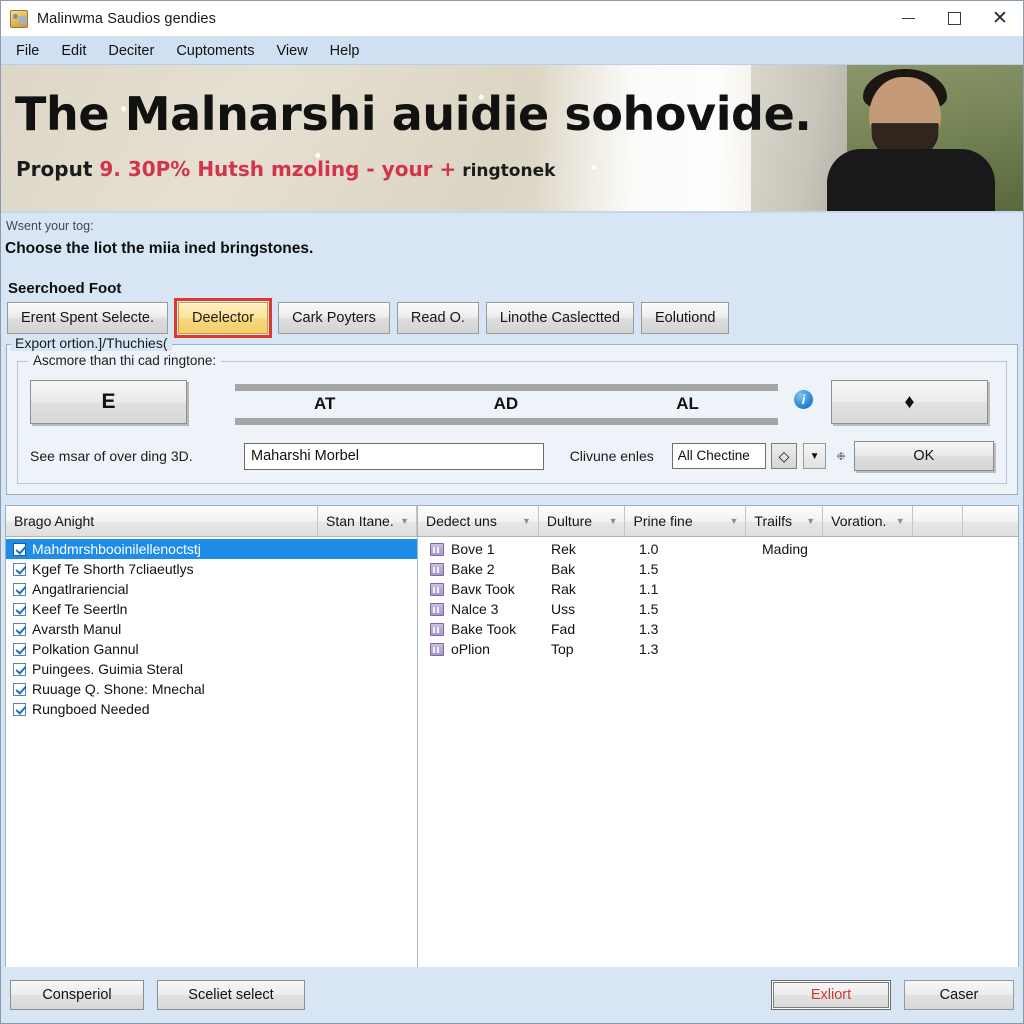 Image resolution: width=1024 pixels, height=1024 pixels. What do you see at coordinates (959, 995) in the screenshot?
I see `caser-button: Caser` at bounding box center [959, 995].